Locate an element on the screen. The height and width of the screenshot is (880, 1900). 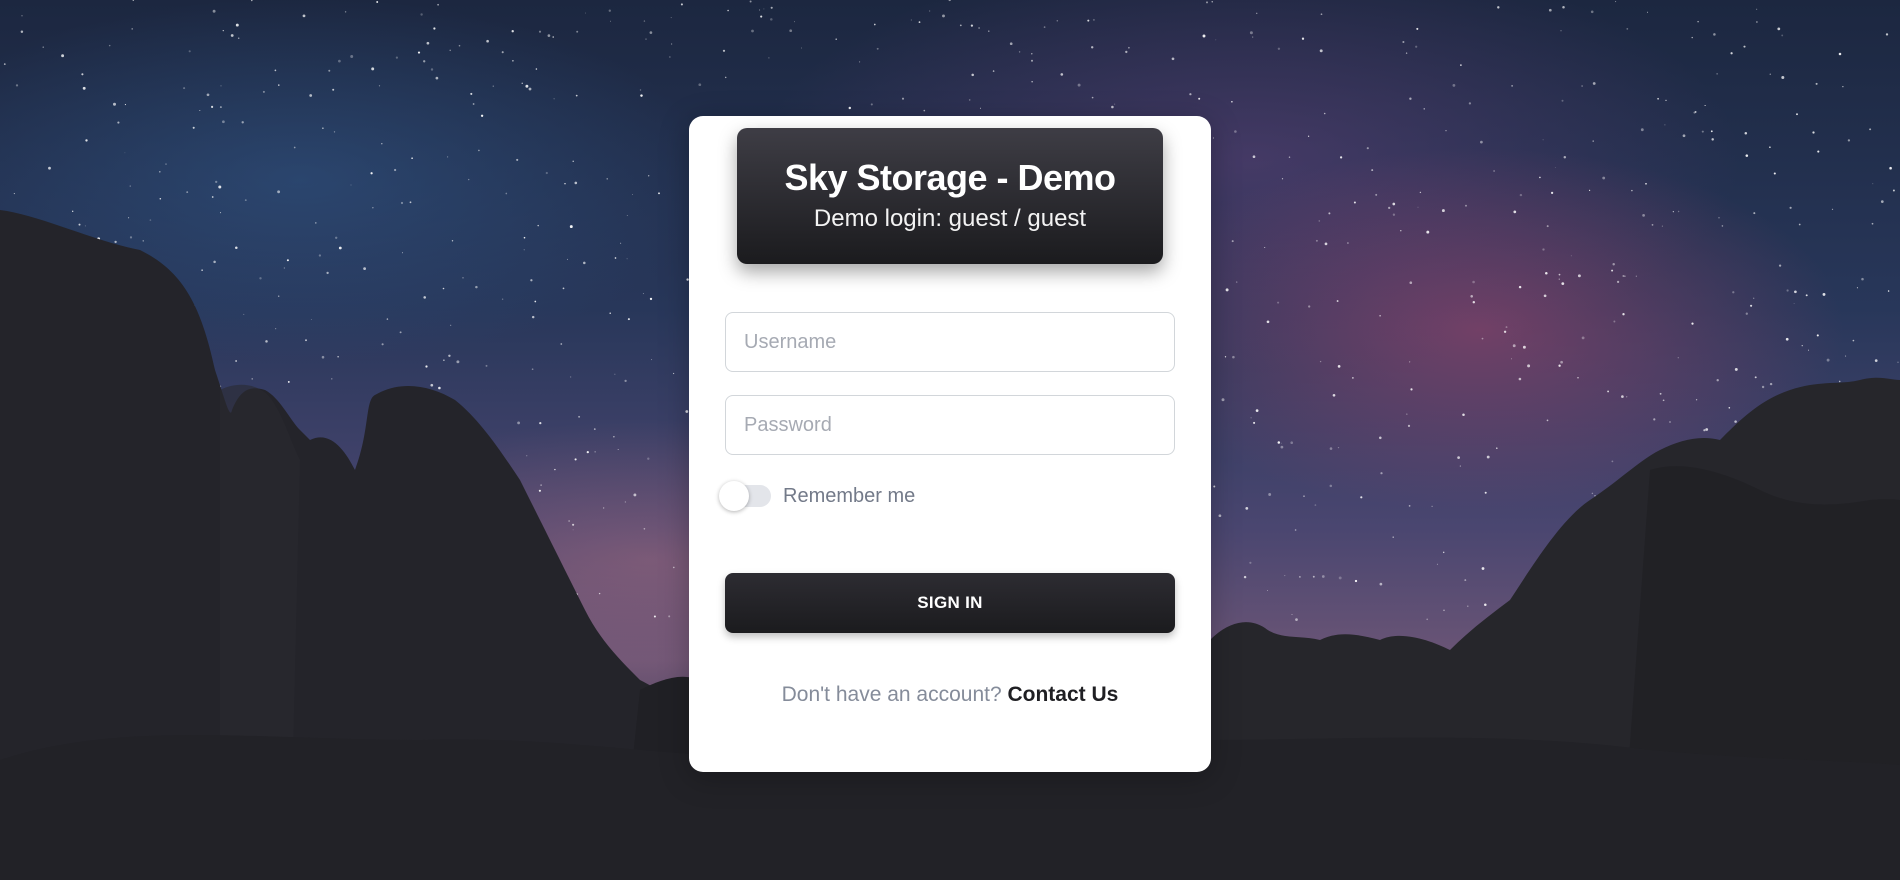
remember-me-toggle is located at coordinates (745, 496).